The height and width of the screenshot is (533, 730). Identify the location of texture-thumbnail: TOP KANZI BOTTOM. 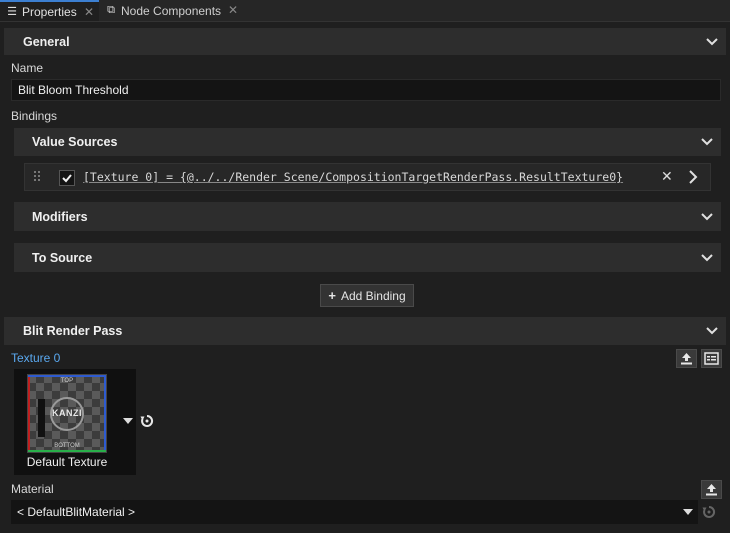
(67, 413).